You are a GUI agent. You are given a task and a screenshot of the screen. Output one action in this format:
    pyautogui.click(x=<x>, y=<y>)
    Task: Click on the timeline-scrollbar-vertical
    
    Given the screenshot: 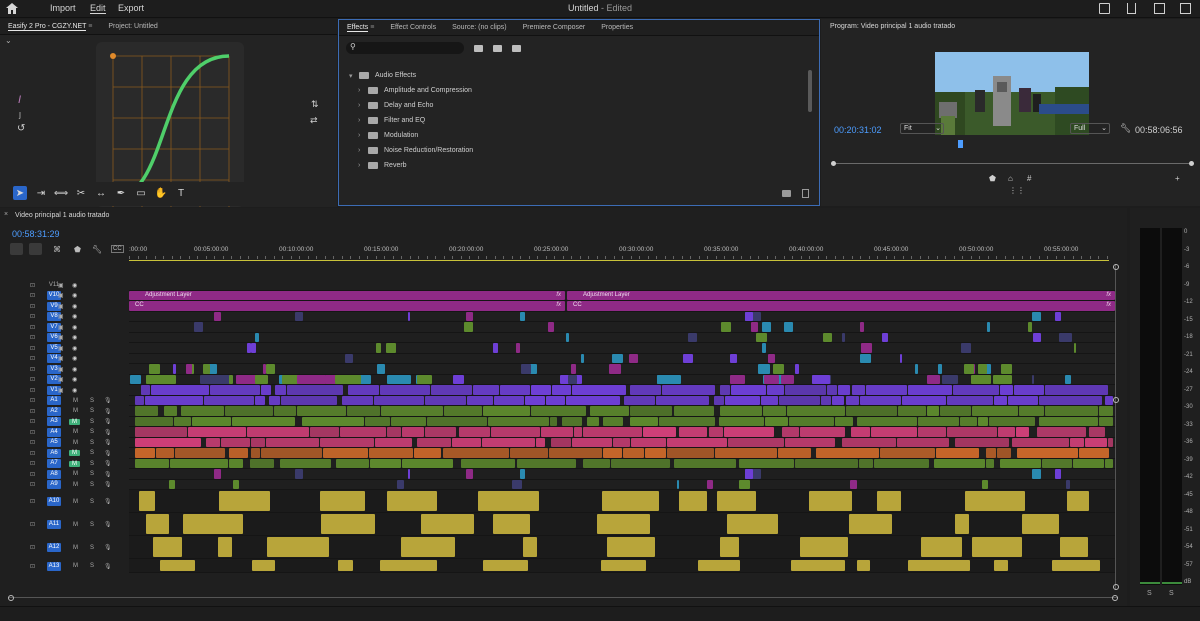 What is the action you would take?
    pyautogui.click(x=1116, y=427)
    